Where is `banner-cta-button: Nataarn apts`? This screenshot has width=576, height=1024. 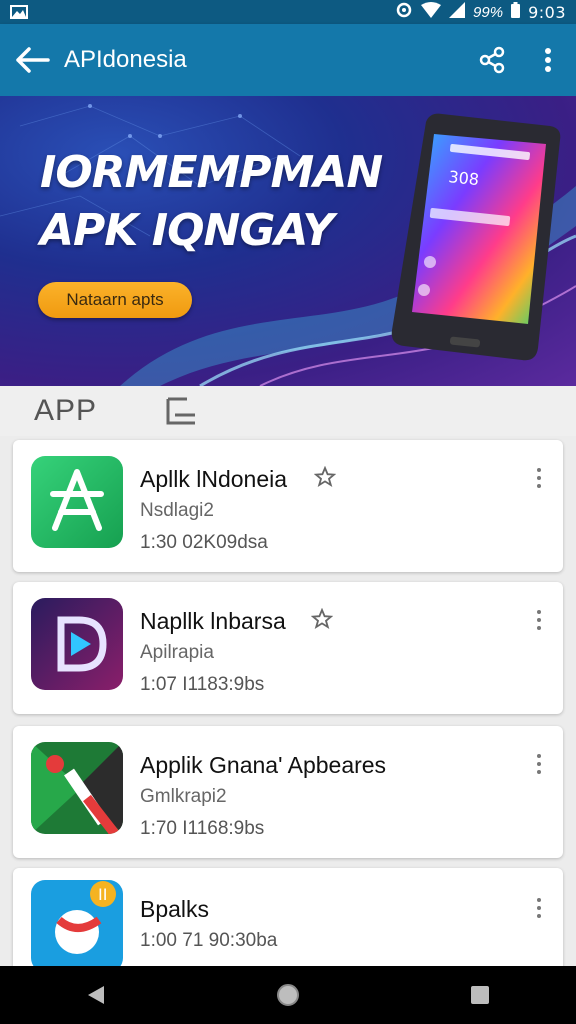
banner-cta-button: Nataarn apts is located at coordinates (115, 300).